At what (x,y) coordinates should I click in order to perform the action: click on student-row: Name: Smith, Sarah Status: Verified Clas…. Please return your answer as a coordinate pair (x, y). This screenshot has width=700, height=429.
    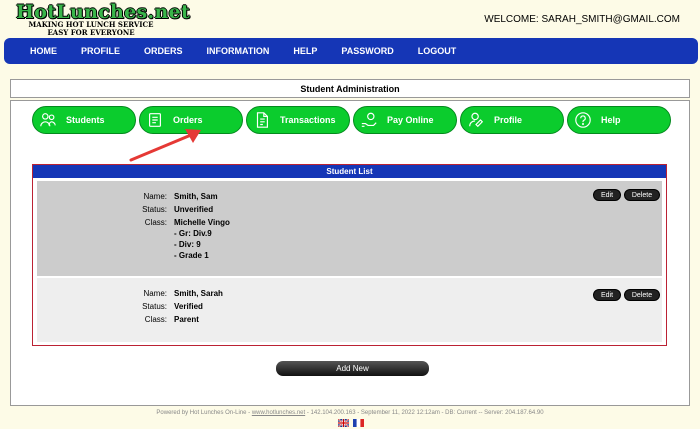
    Looking at the image, I should click on (349, 310).